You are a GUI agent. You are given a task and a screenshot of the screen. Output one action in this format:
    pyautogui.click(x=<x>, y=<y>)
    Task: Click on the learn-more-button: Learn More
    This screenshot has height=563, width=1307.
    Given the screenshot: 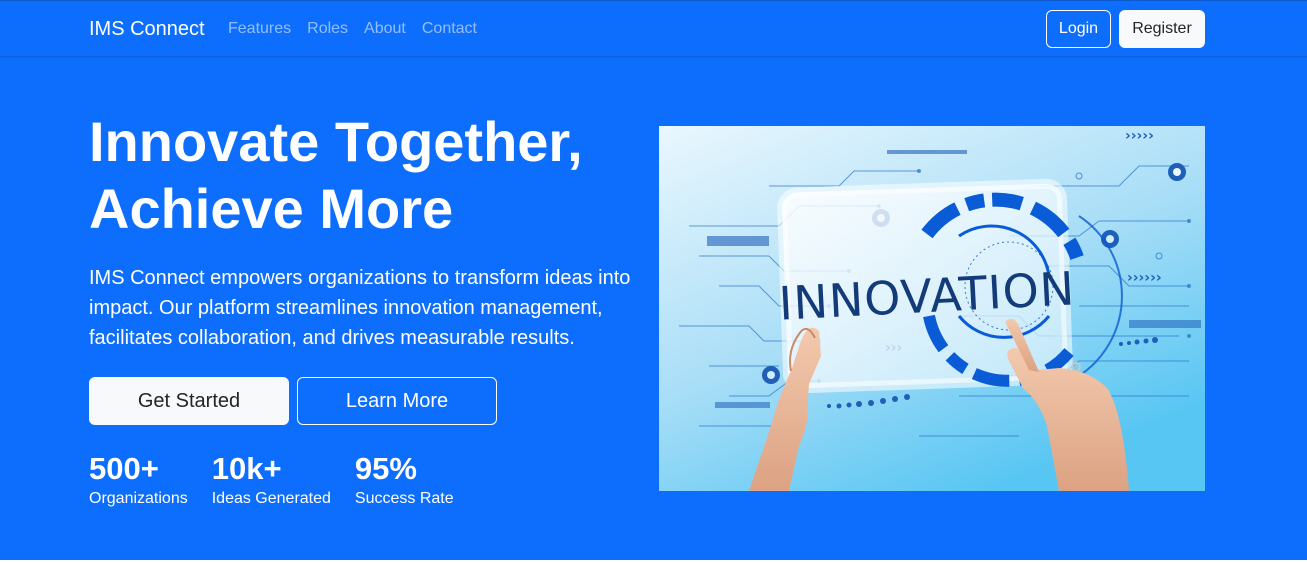 What is the action you would take?
    pyautogui.click(x=397, y=401)
    